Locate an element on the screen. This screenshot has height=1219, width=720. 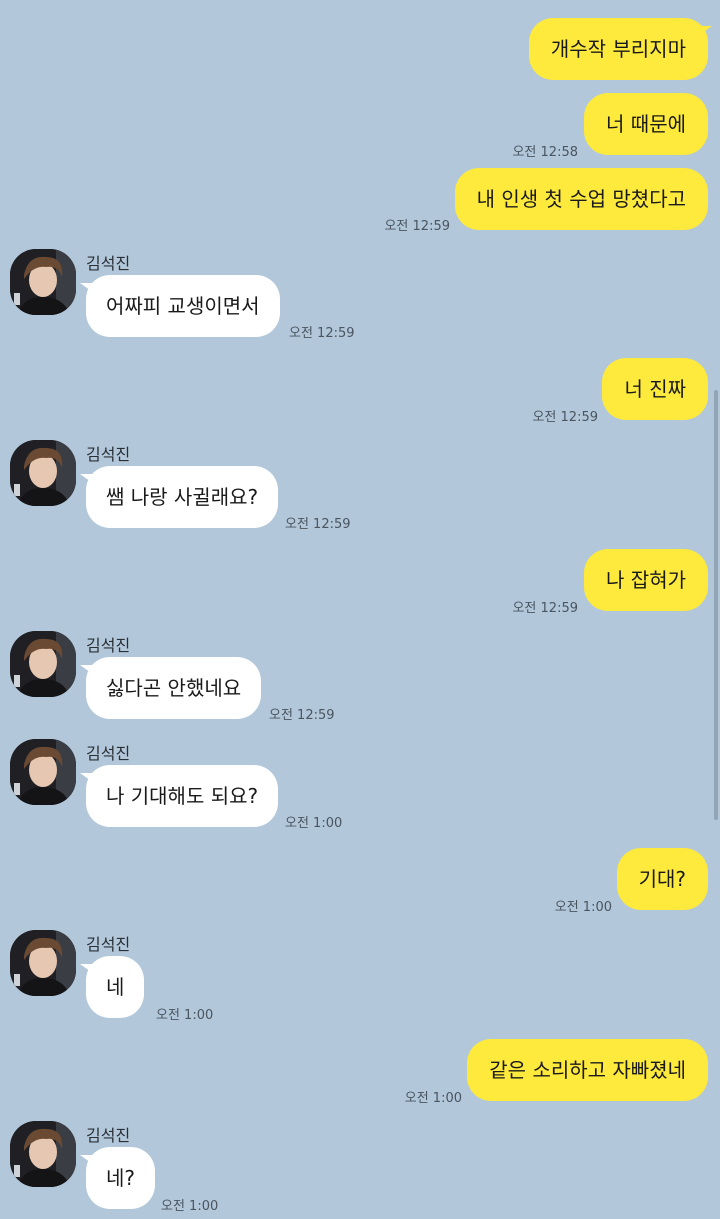
outgoing-message-bubble: 내 인생 첫 수업 망쳤다고 is located at coordinates (581, 199).